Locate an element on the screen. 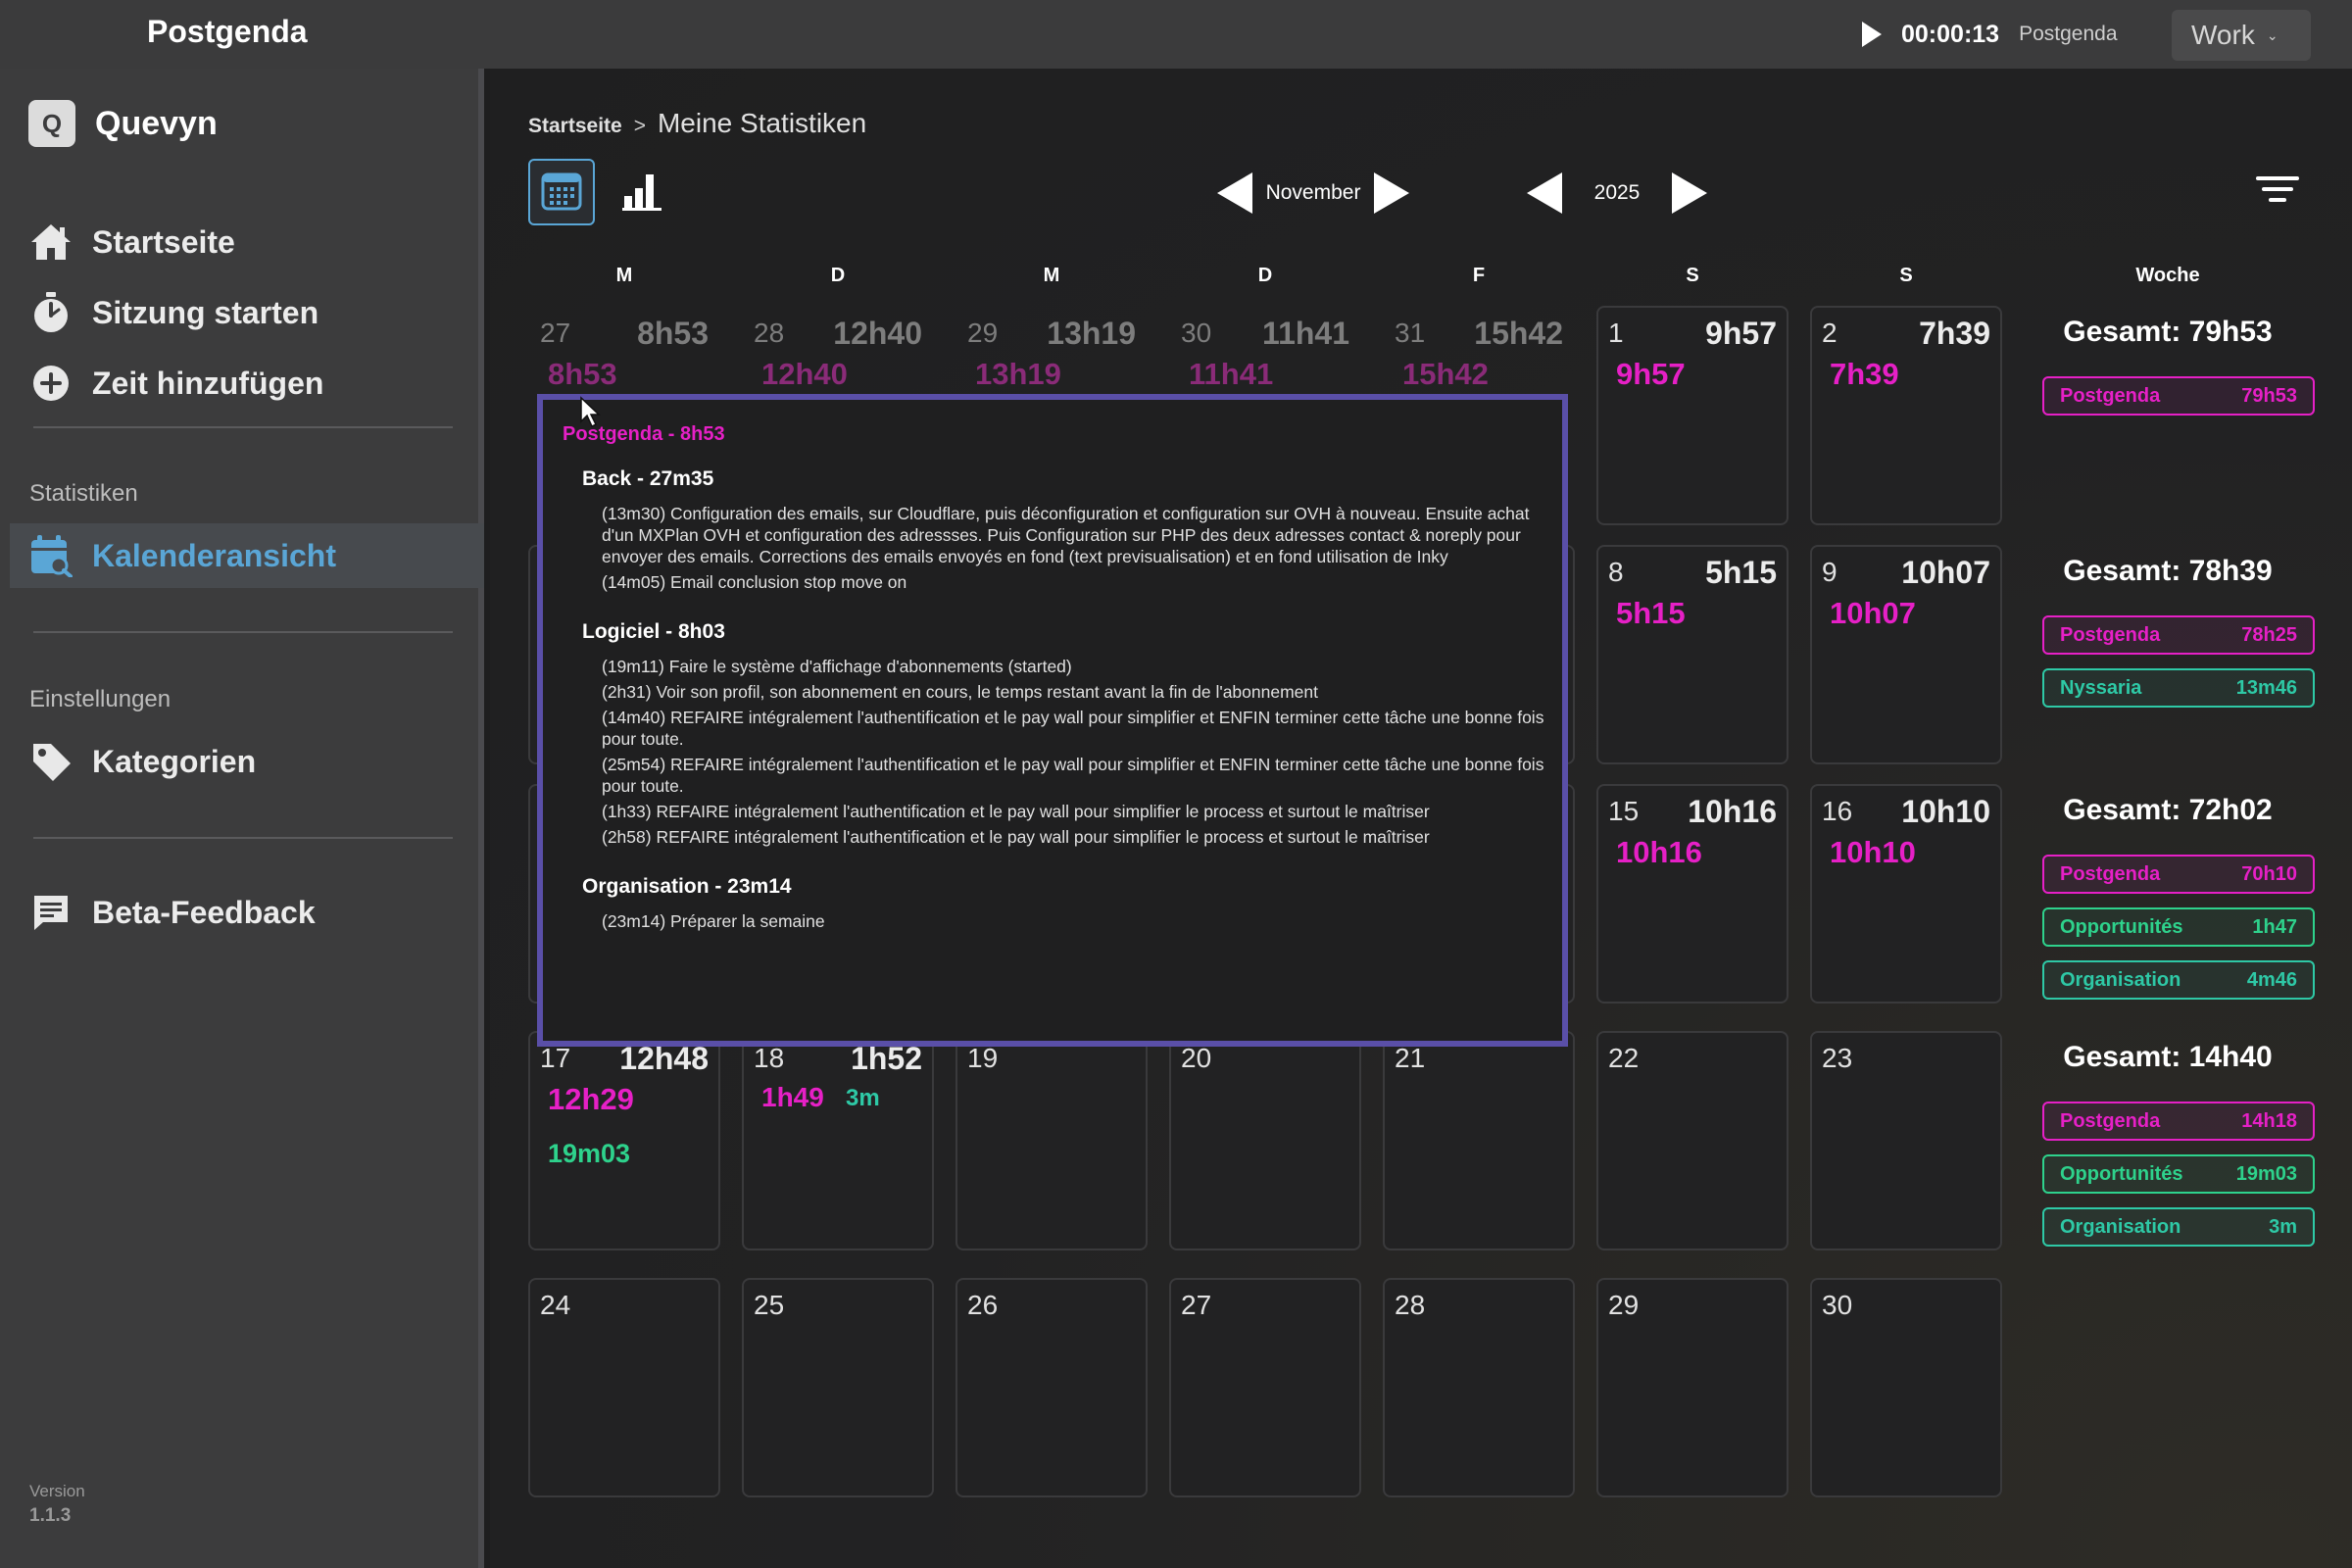 This screenshot has height=1568, width=2352. day-category-time: 15h42 is located at coordinates (1445, 374).